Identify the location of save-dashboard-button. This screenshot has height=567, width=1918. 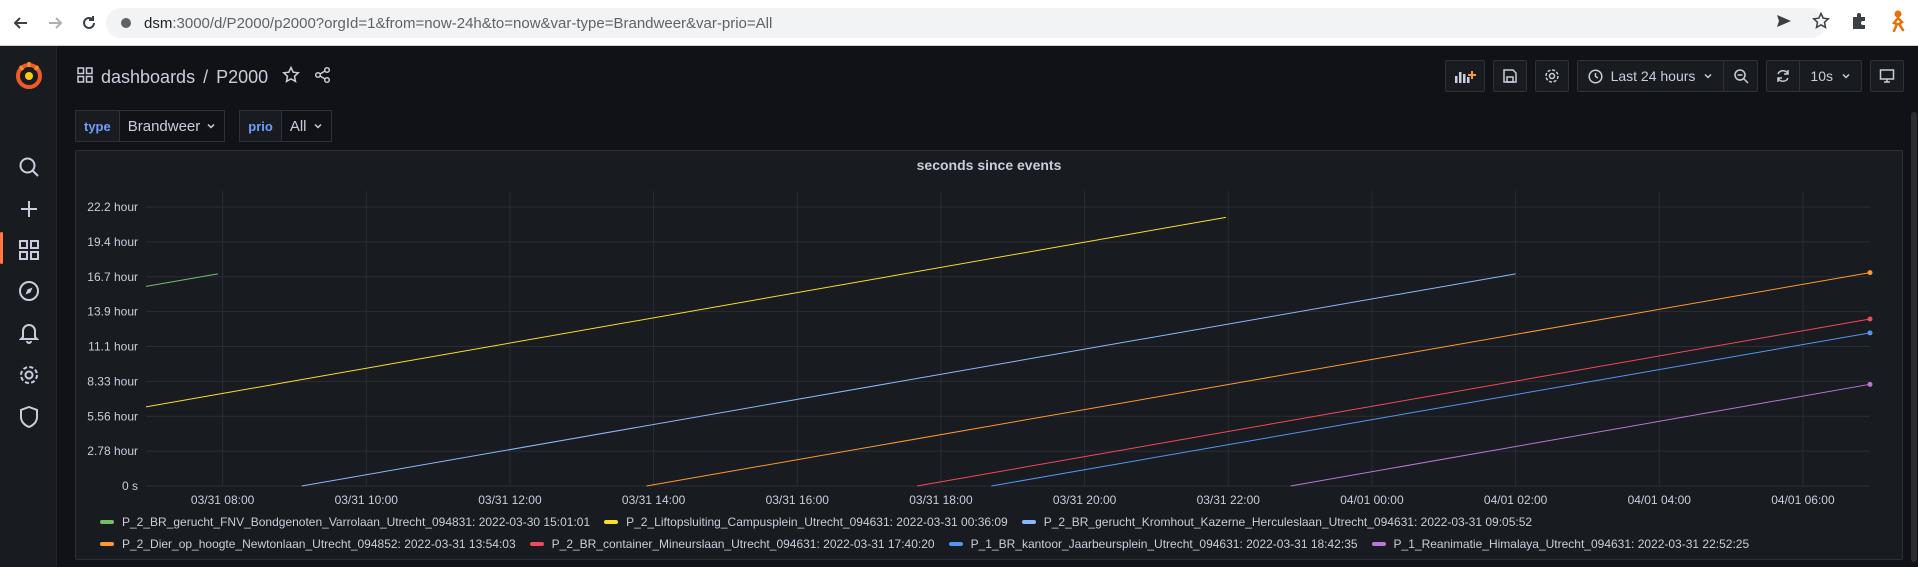
(1509, 76).